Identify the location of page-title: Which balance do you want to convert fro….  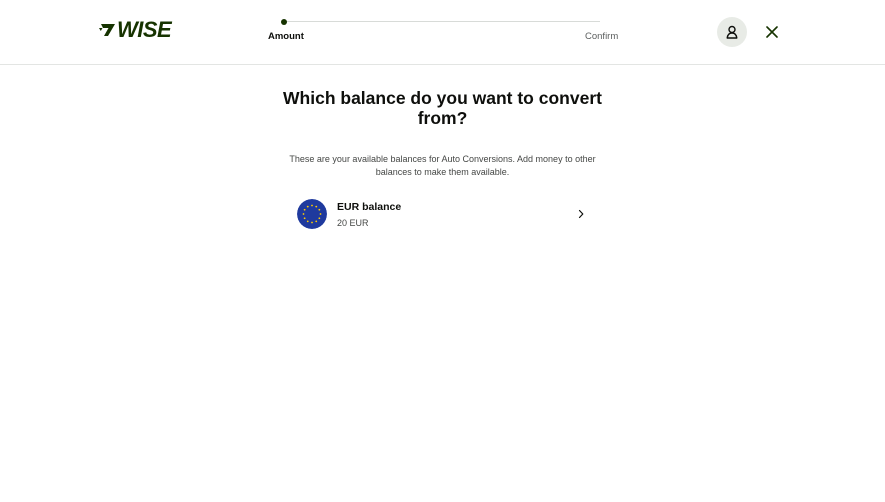
(442, 108).